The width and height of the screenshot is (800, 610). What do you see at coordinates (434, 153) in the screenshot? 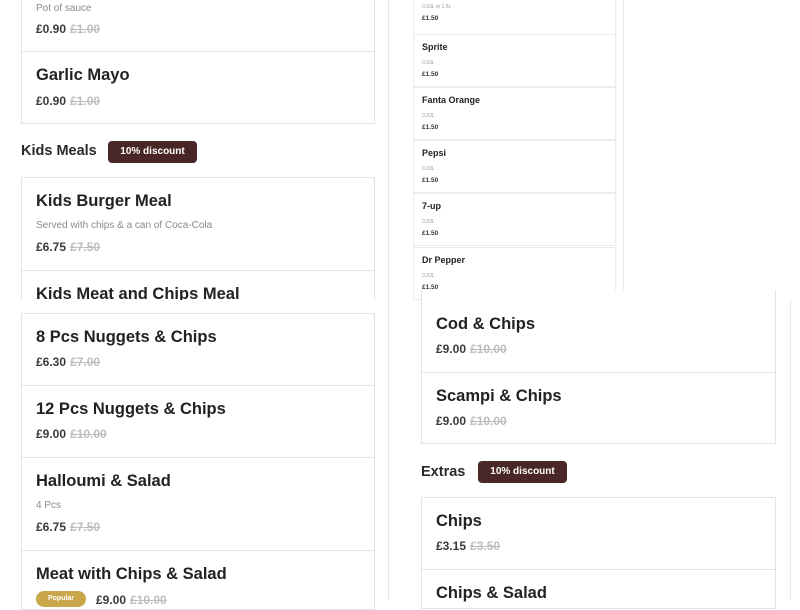
I see `drink-name: Pepsi` at bounding box center [434, 153].